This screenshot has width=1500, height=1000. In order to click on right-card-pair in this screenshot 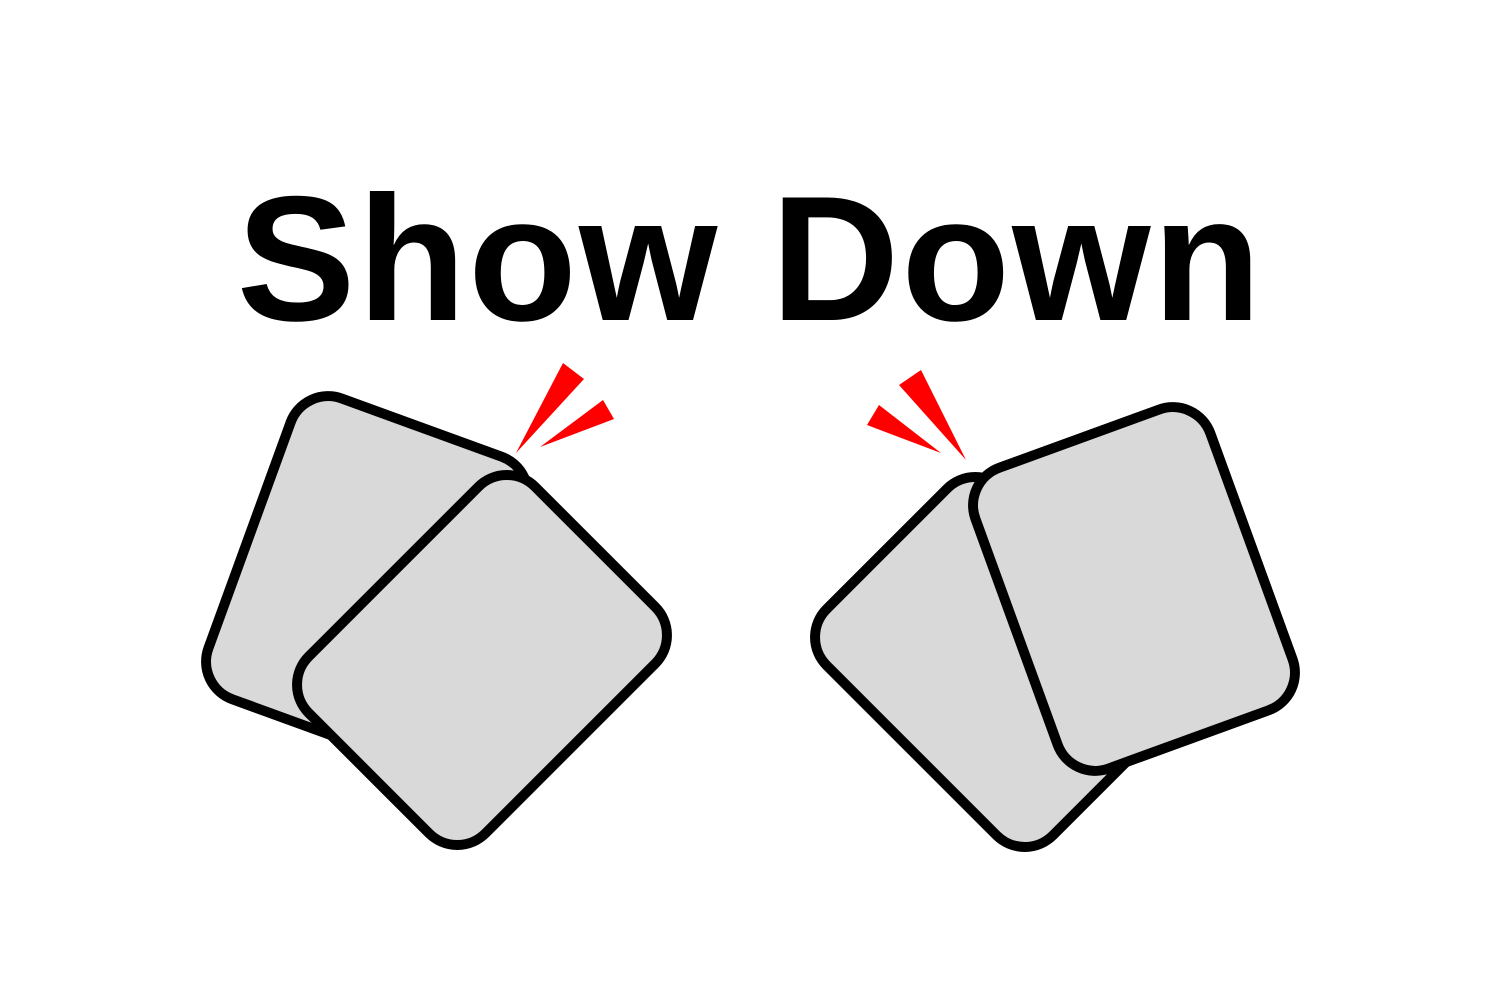, I will do `click(1055, 627)`.